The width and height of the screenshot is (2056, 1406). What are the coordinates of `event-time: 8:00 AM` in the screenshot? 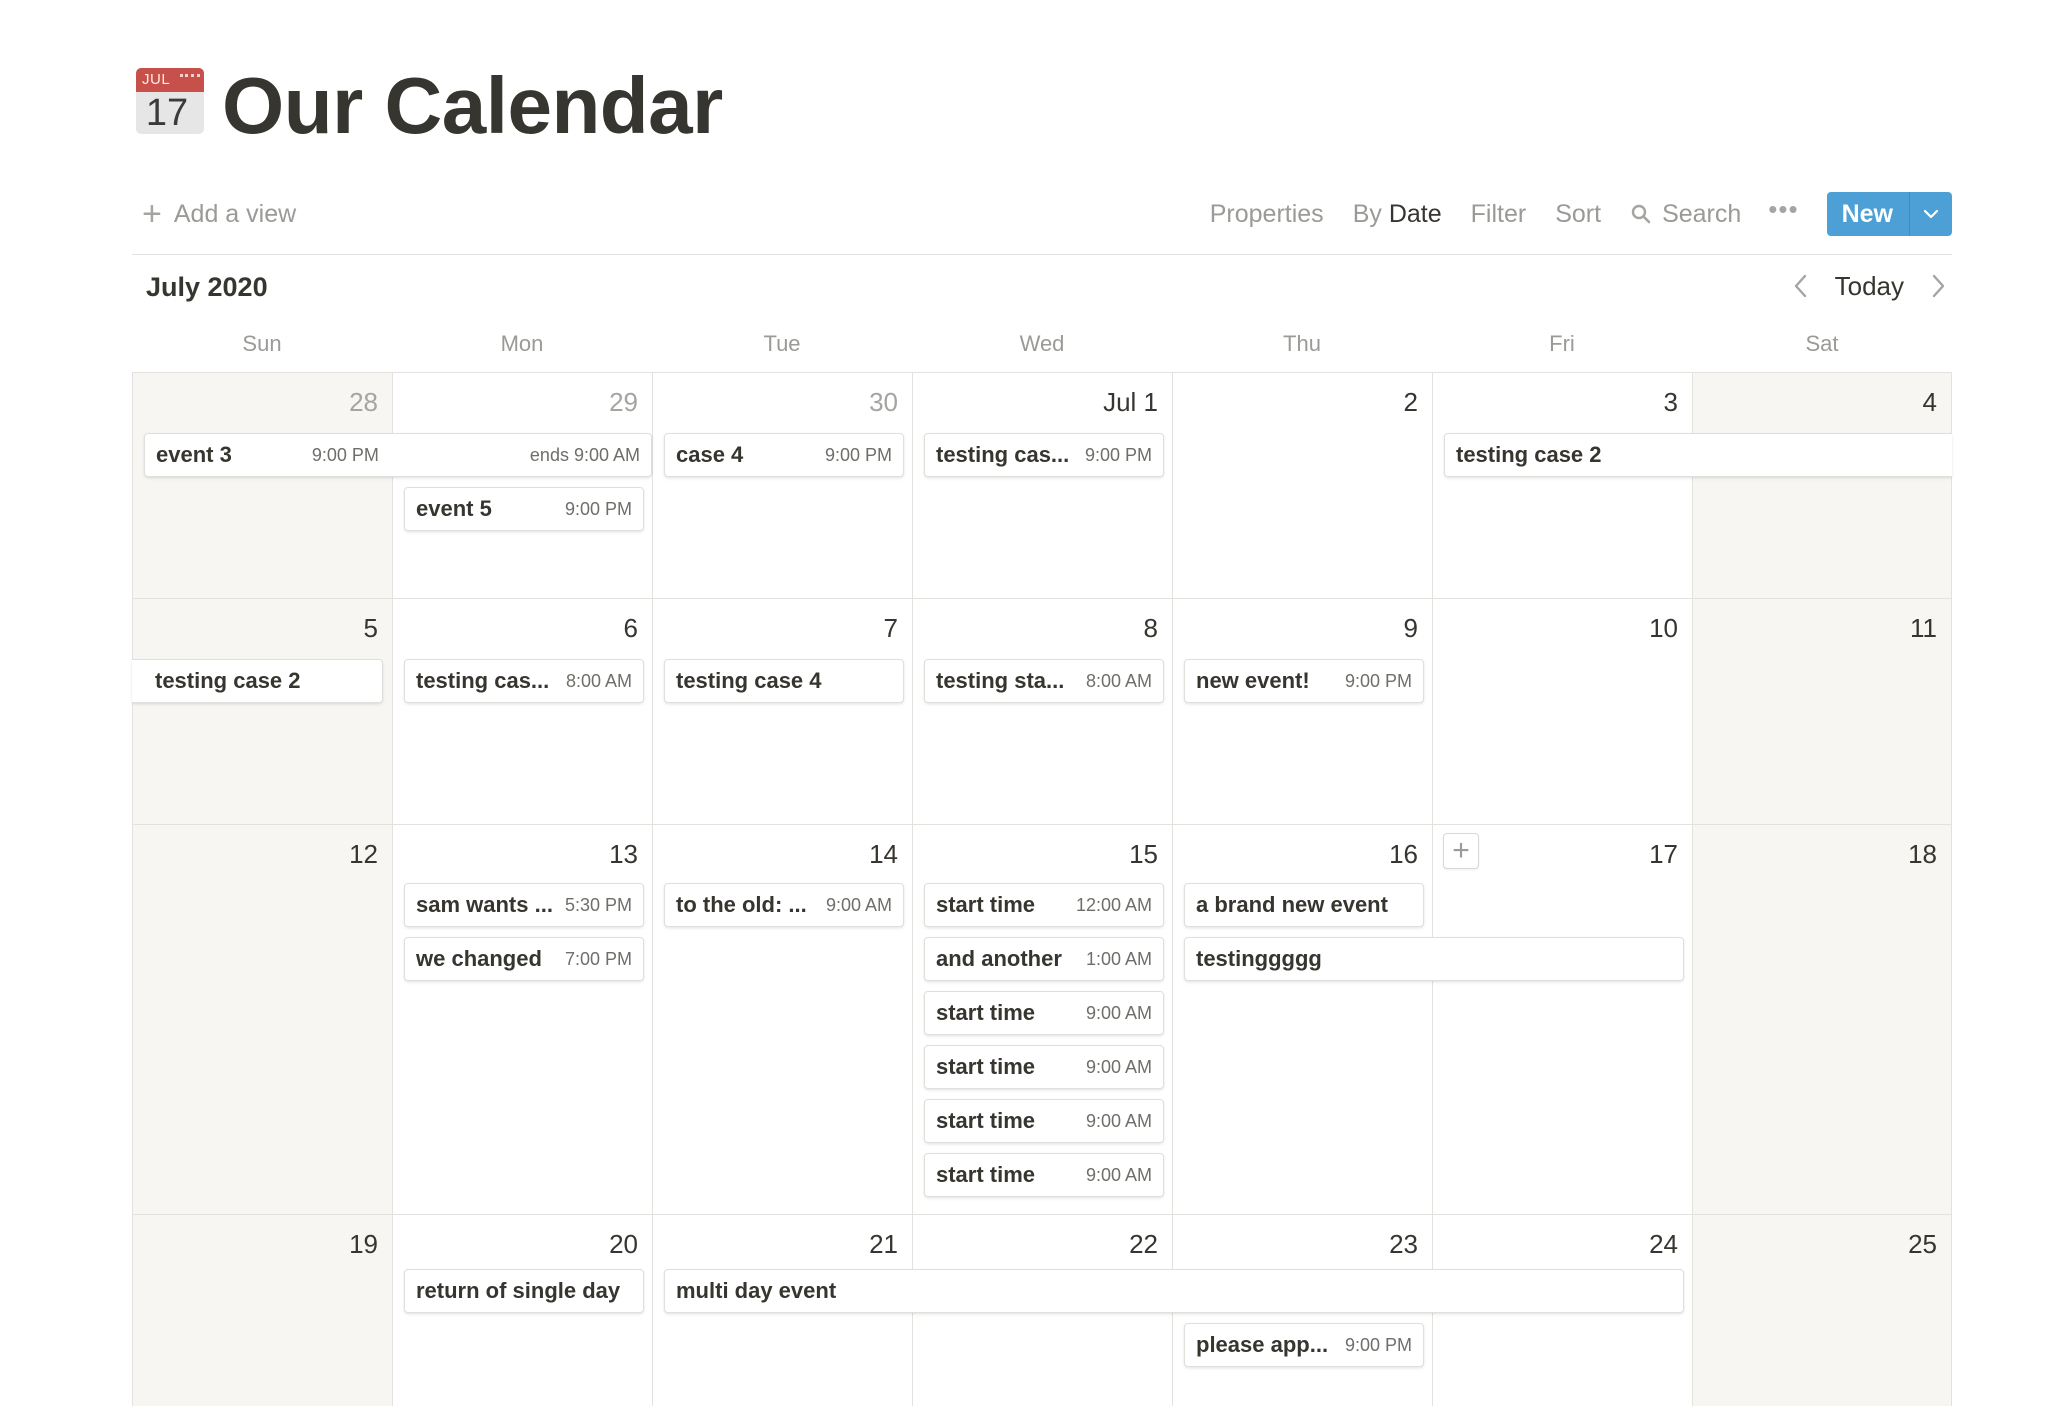 It's located at (1118, 680).